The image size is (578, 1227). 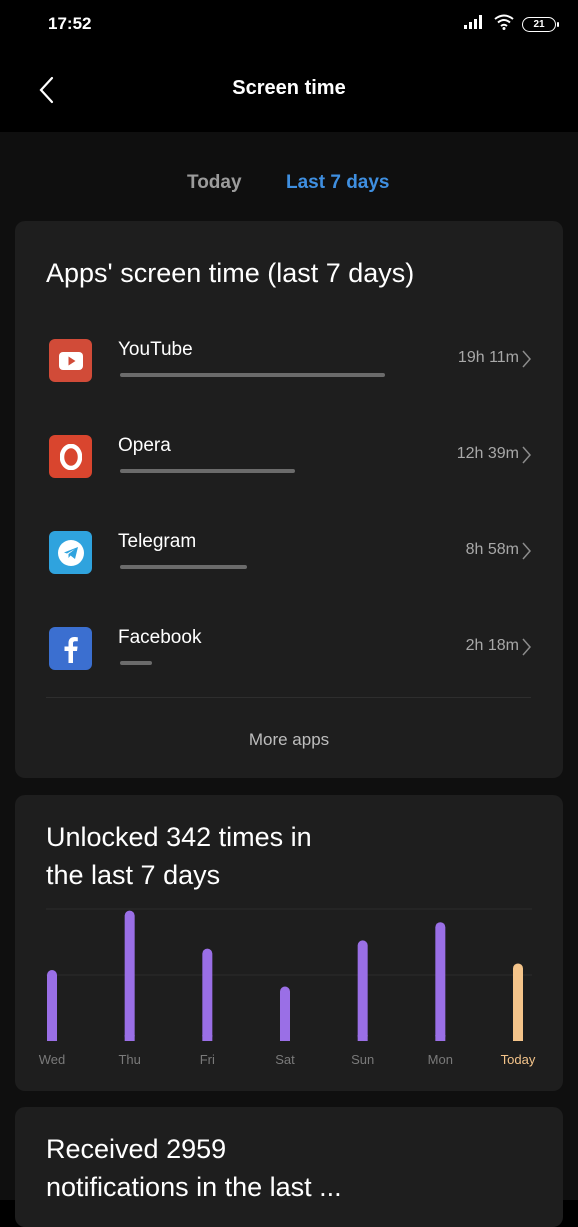 What do you see at coordinates (230, 273) in the screenshot?
I see `apps-card-title: Apps' screen time (last 7 days)` at bounding box center [230, 273].